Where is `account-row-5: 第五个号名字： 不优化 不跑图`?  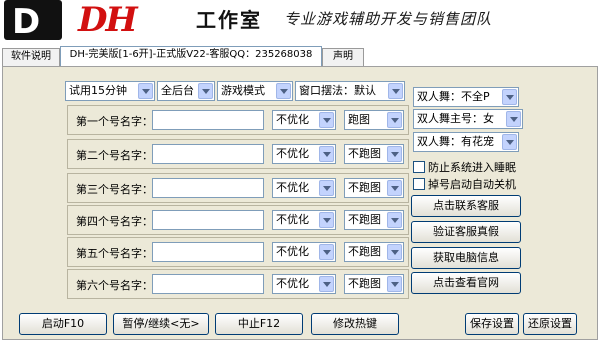 account-row-5: 第五个号名字： 不优化 不跑图 is located at coordinates (238, 252).